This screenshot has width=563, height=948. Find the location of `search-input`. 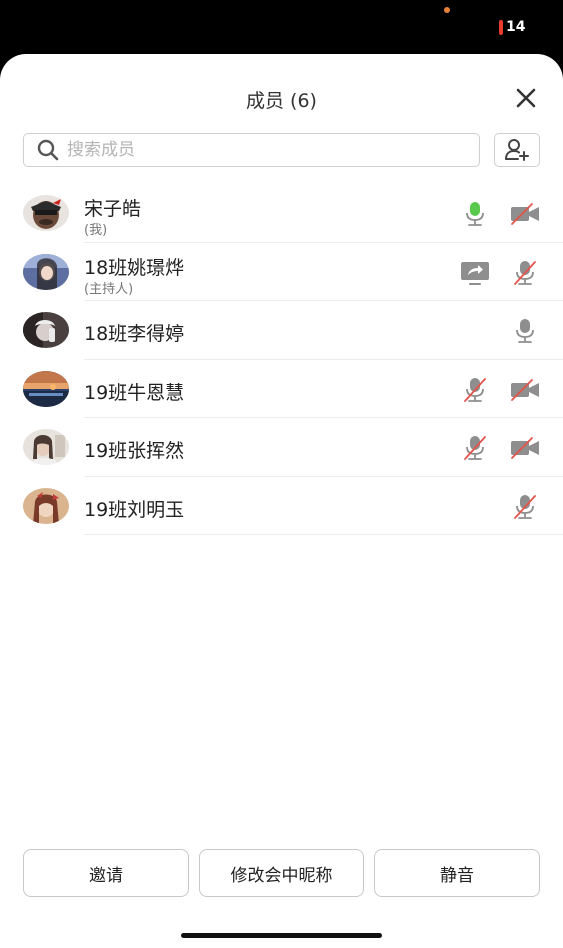

search-input is located at coordinates (257, 150).